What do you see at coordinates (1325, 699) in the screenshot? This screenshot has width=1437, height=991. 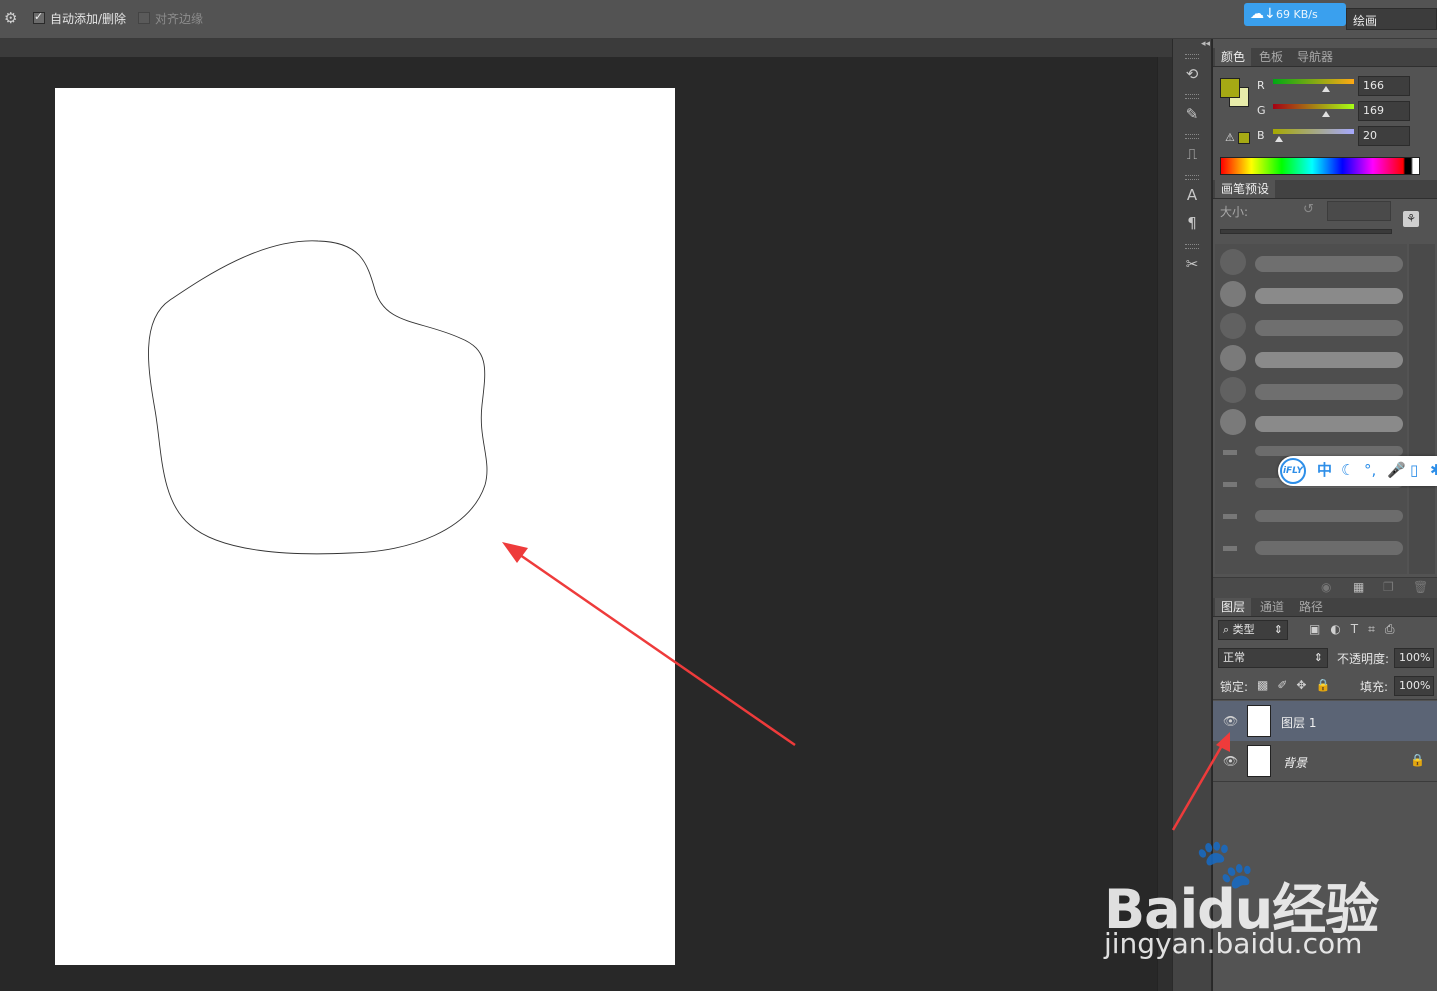 I see `divider` at bounding box center [1325, 699].